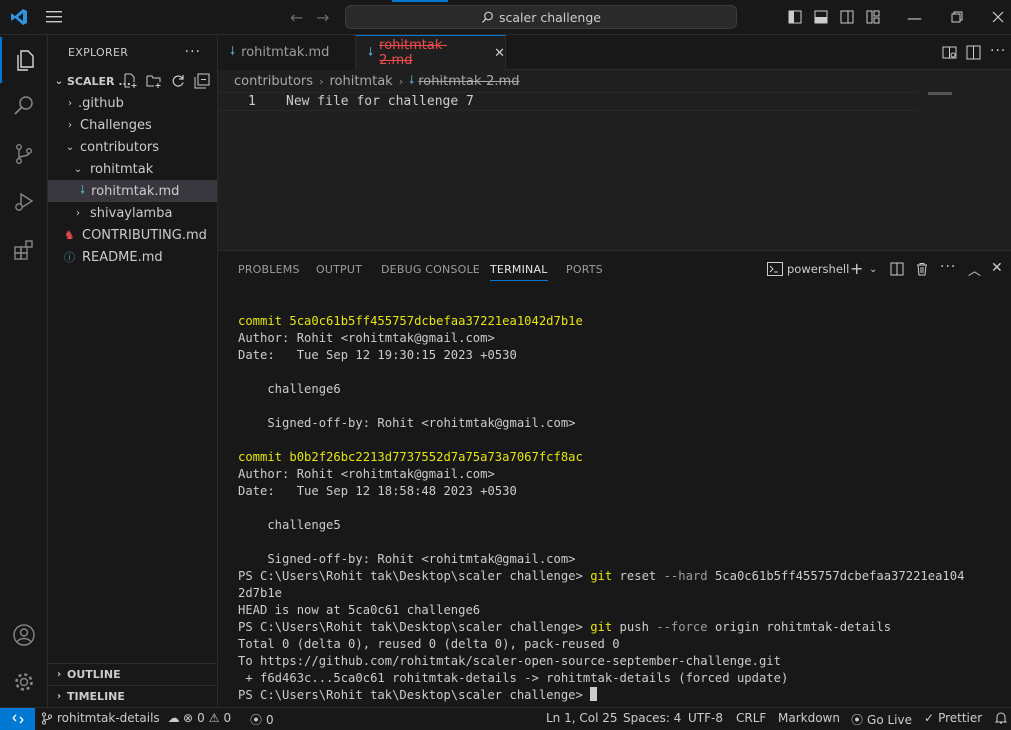  Describe the element at coordinates (795, 17) in the screenshot. I see `toggle-primary-sidebar-icon` at that location.